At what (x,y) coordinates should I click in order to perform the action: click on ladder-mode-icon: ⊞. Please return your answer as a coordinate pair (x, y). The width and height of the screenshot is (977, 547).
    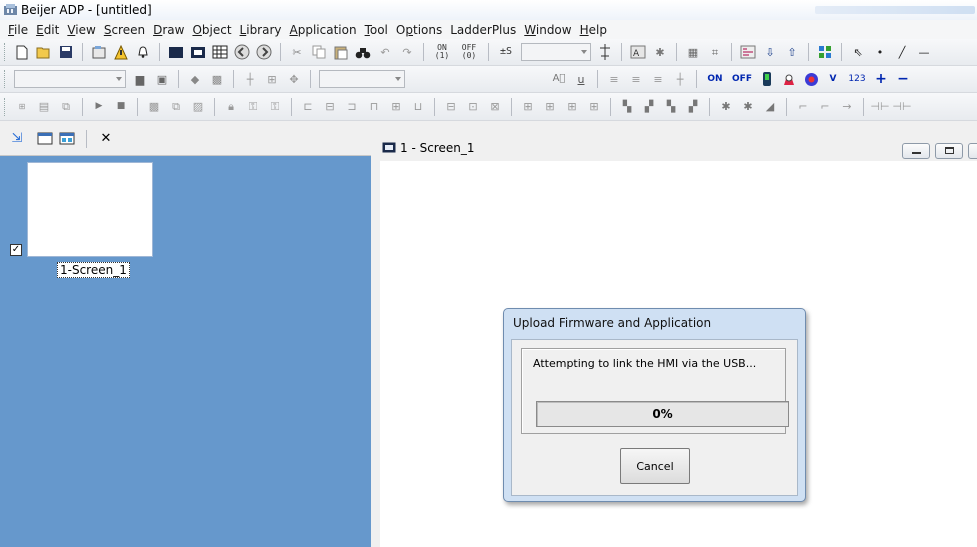
    Looking at the image, I should click on (22, 107).